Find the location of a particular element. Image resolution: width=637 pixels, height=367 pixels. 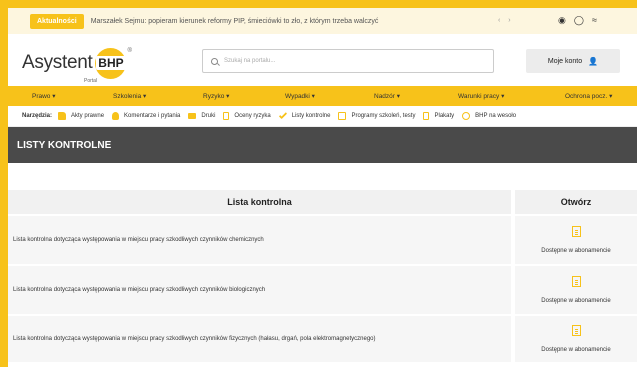

nav-item-nadzor: Nadzór ▾ is located at coordinates (387, 96).